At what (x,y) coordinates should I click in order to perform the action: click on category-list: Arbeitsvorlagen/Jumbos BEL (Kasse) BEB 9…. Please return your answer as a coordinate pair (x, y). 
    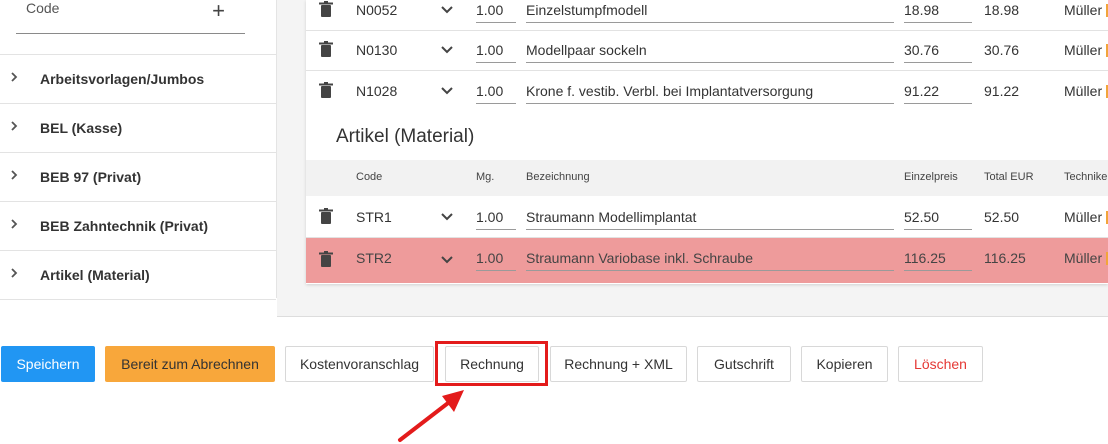
    Looking at the image, I should click on (138, 177).